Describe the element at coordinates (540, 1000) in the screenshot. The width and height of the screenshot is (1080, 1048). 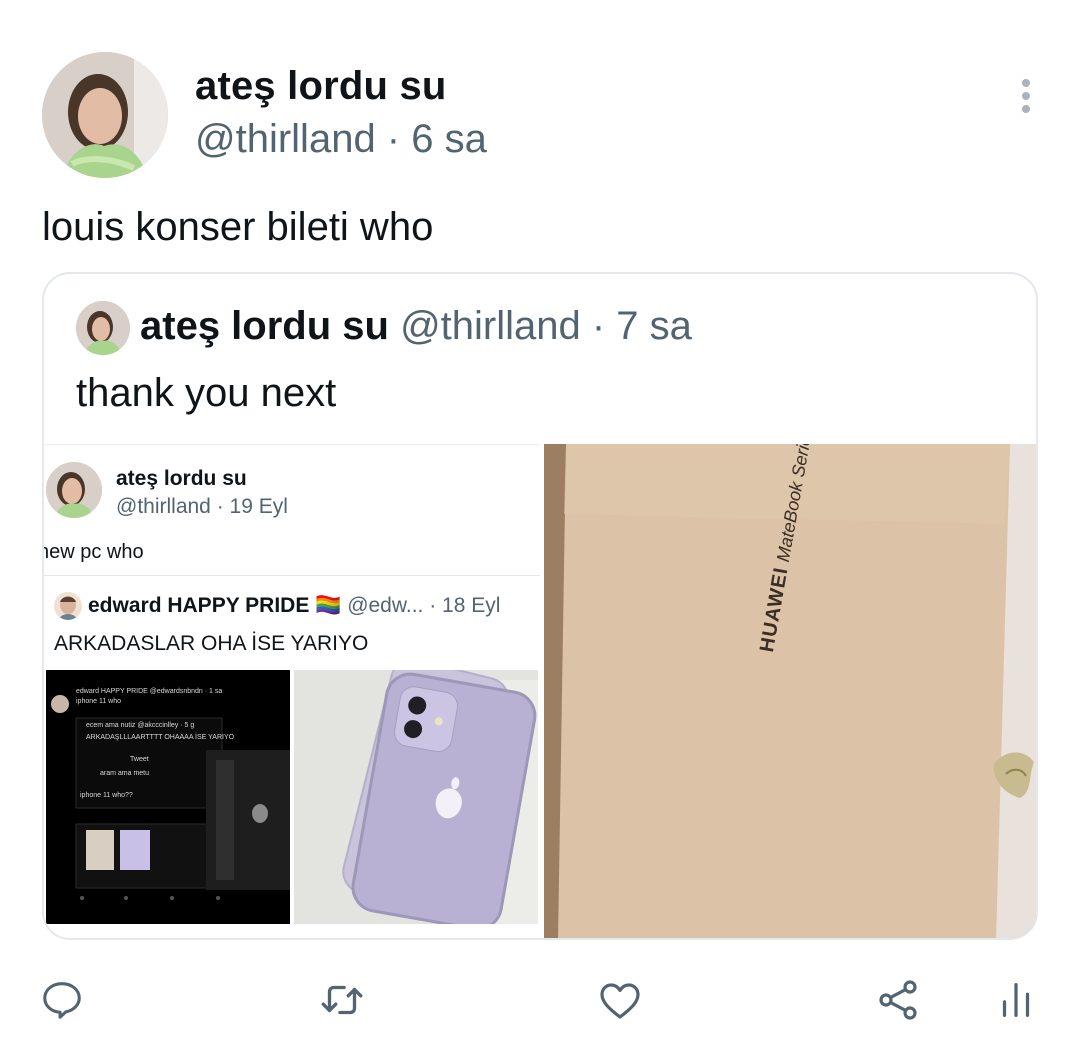
I see `tweet-actions-bar` at that location.